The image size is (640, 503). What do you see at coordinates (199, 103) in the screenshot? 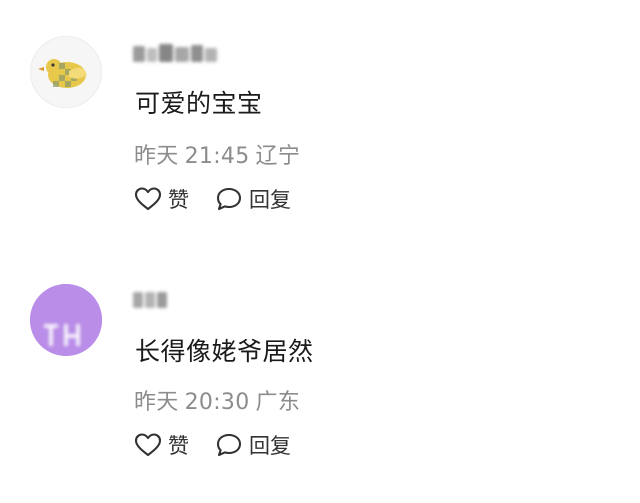
I see `comment-text: 可爱的宝宝` at bounding box center [199, 103].